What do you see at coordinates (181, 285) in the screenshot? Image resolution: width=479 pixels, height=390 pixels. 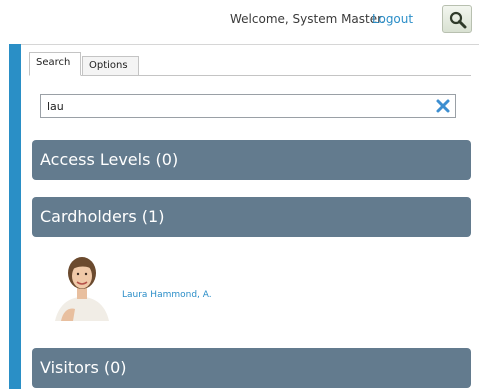 I see `cardholder-result: Laura Hammond, A.` at bounding box center [181, 285].